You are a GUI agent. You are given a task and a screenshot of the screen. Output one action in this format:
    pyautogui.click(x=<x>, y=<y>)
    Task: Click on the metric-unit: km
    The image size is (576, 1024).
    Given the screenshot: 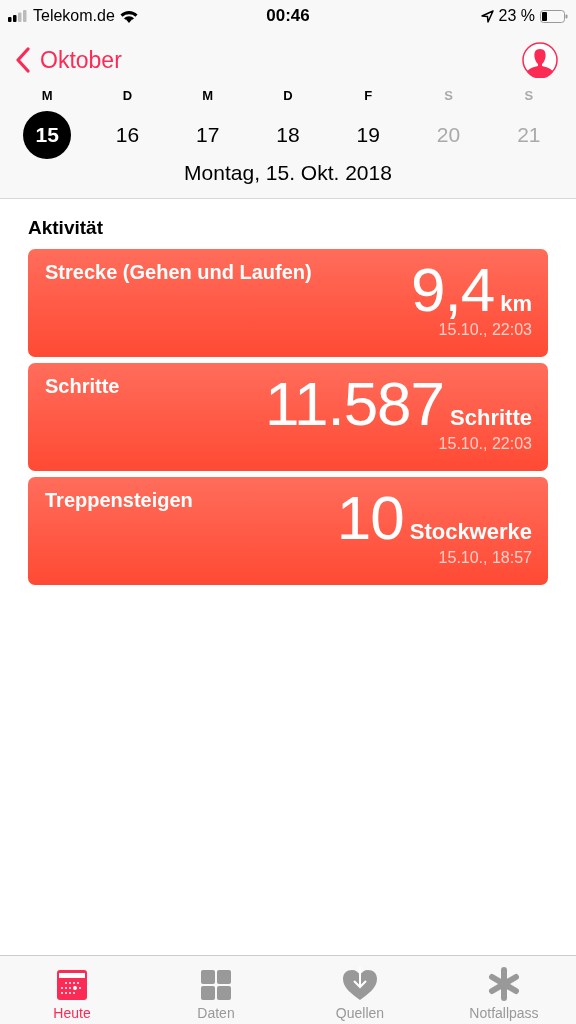 What is the action you would take?
    pyautogui.click(x=516, y=304)
    